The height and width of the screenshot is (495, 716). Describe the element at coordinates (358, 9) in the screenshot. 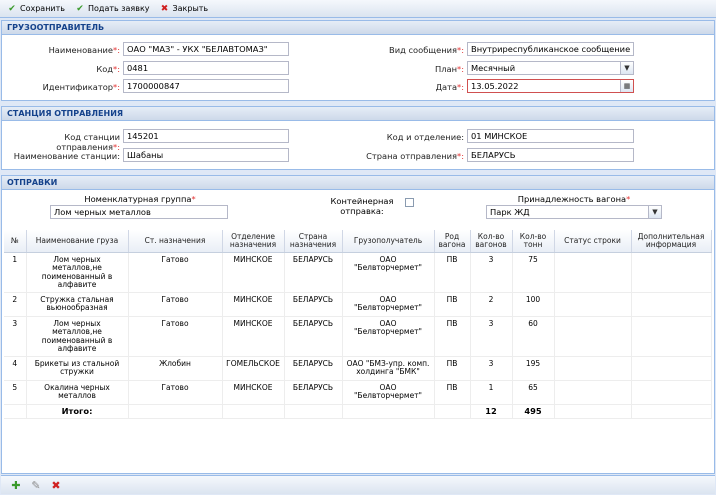

I see `toolbar: ✔ Сохранить ✔ Подать заявку ✖ Закрыть` at that location.